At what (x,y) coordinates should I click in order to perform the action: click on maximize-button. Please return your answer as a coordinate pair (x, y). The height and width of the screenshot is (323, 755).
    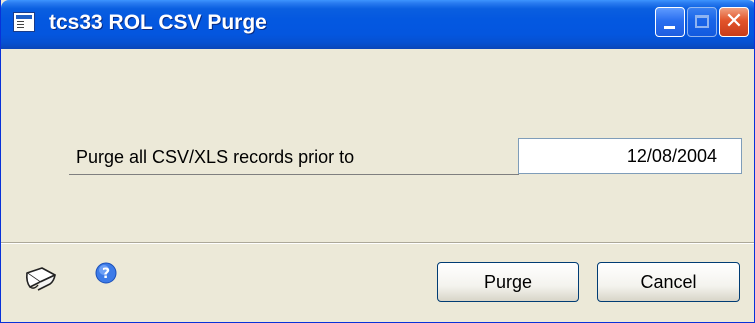
    Looking at the image, I should click on (702, 22).